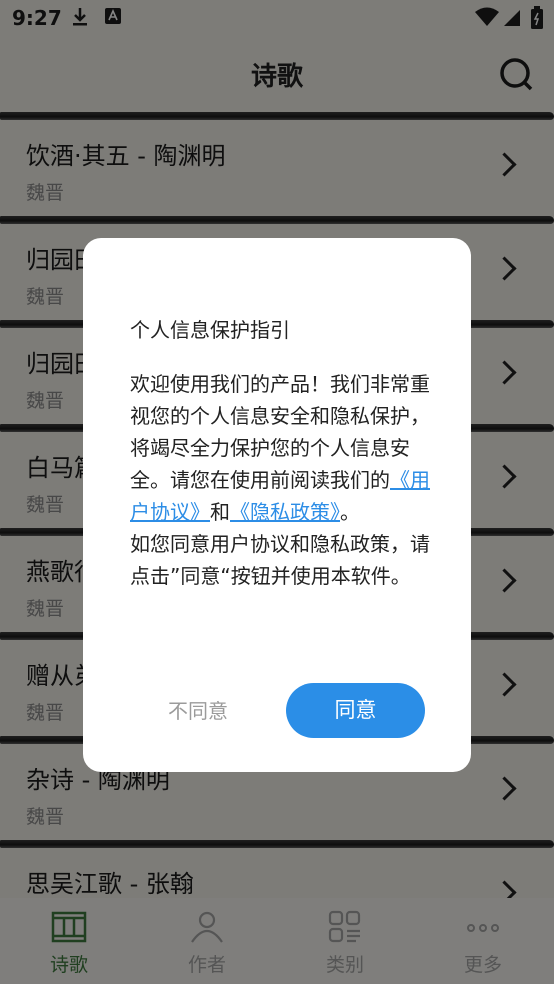 This screenshot has width=554, height=984. Describe the element at coordinates (220, 512) in the screenshot. I see `dialog-text-and: 和` at that location.